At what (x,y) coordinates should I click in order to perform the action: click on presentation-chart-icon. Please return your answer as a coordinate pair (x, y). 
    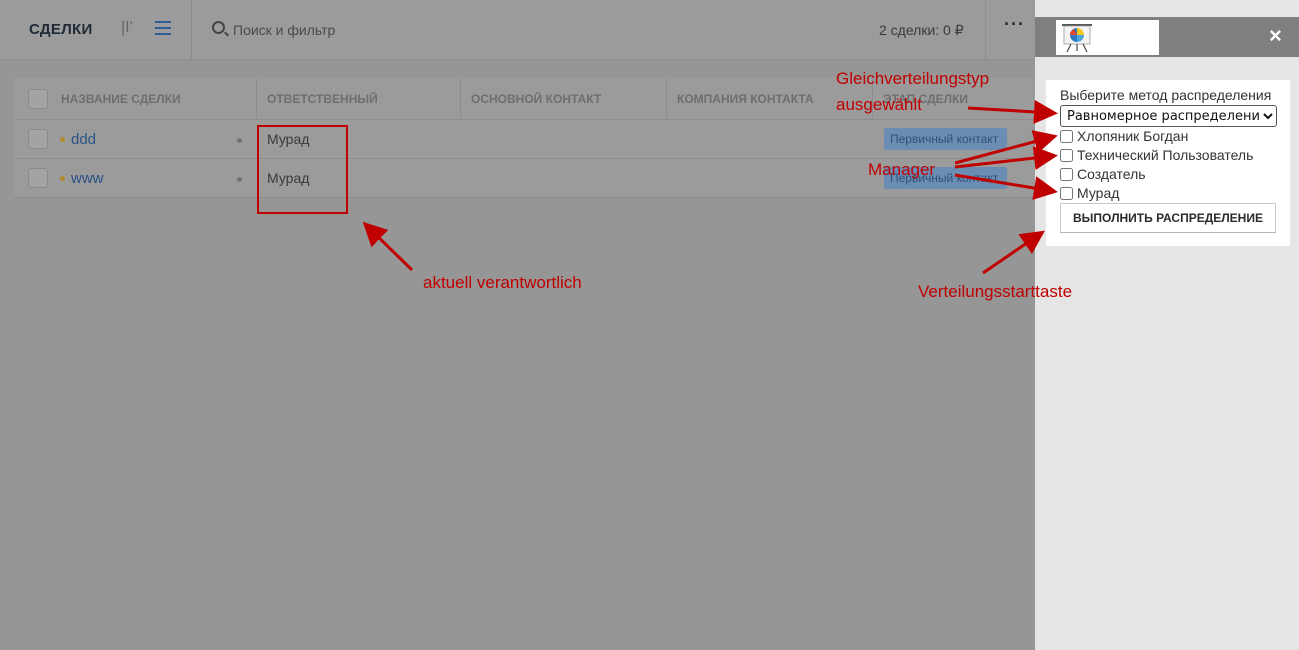
    Looking at the image, I should click on (1077, 38).